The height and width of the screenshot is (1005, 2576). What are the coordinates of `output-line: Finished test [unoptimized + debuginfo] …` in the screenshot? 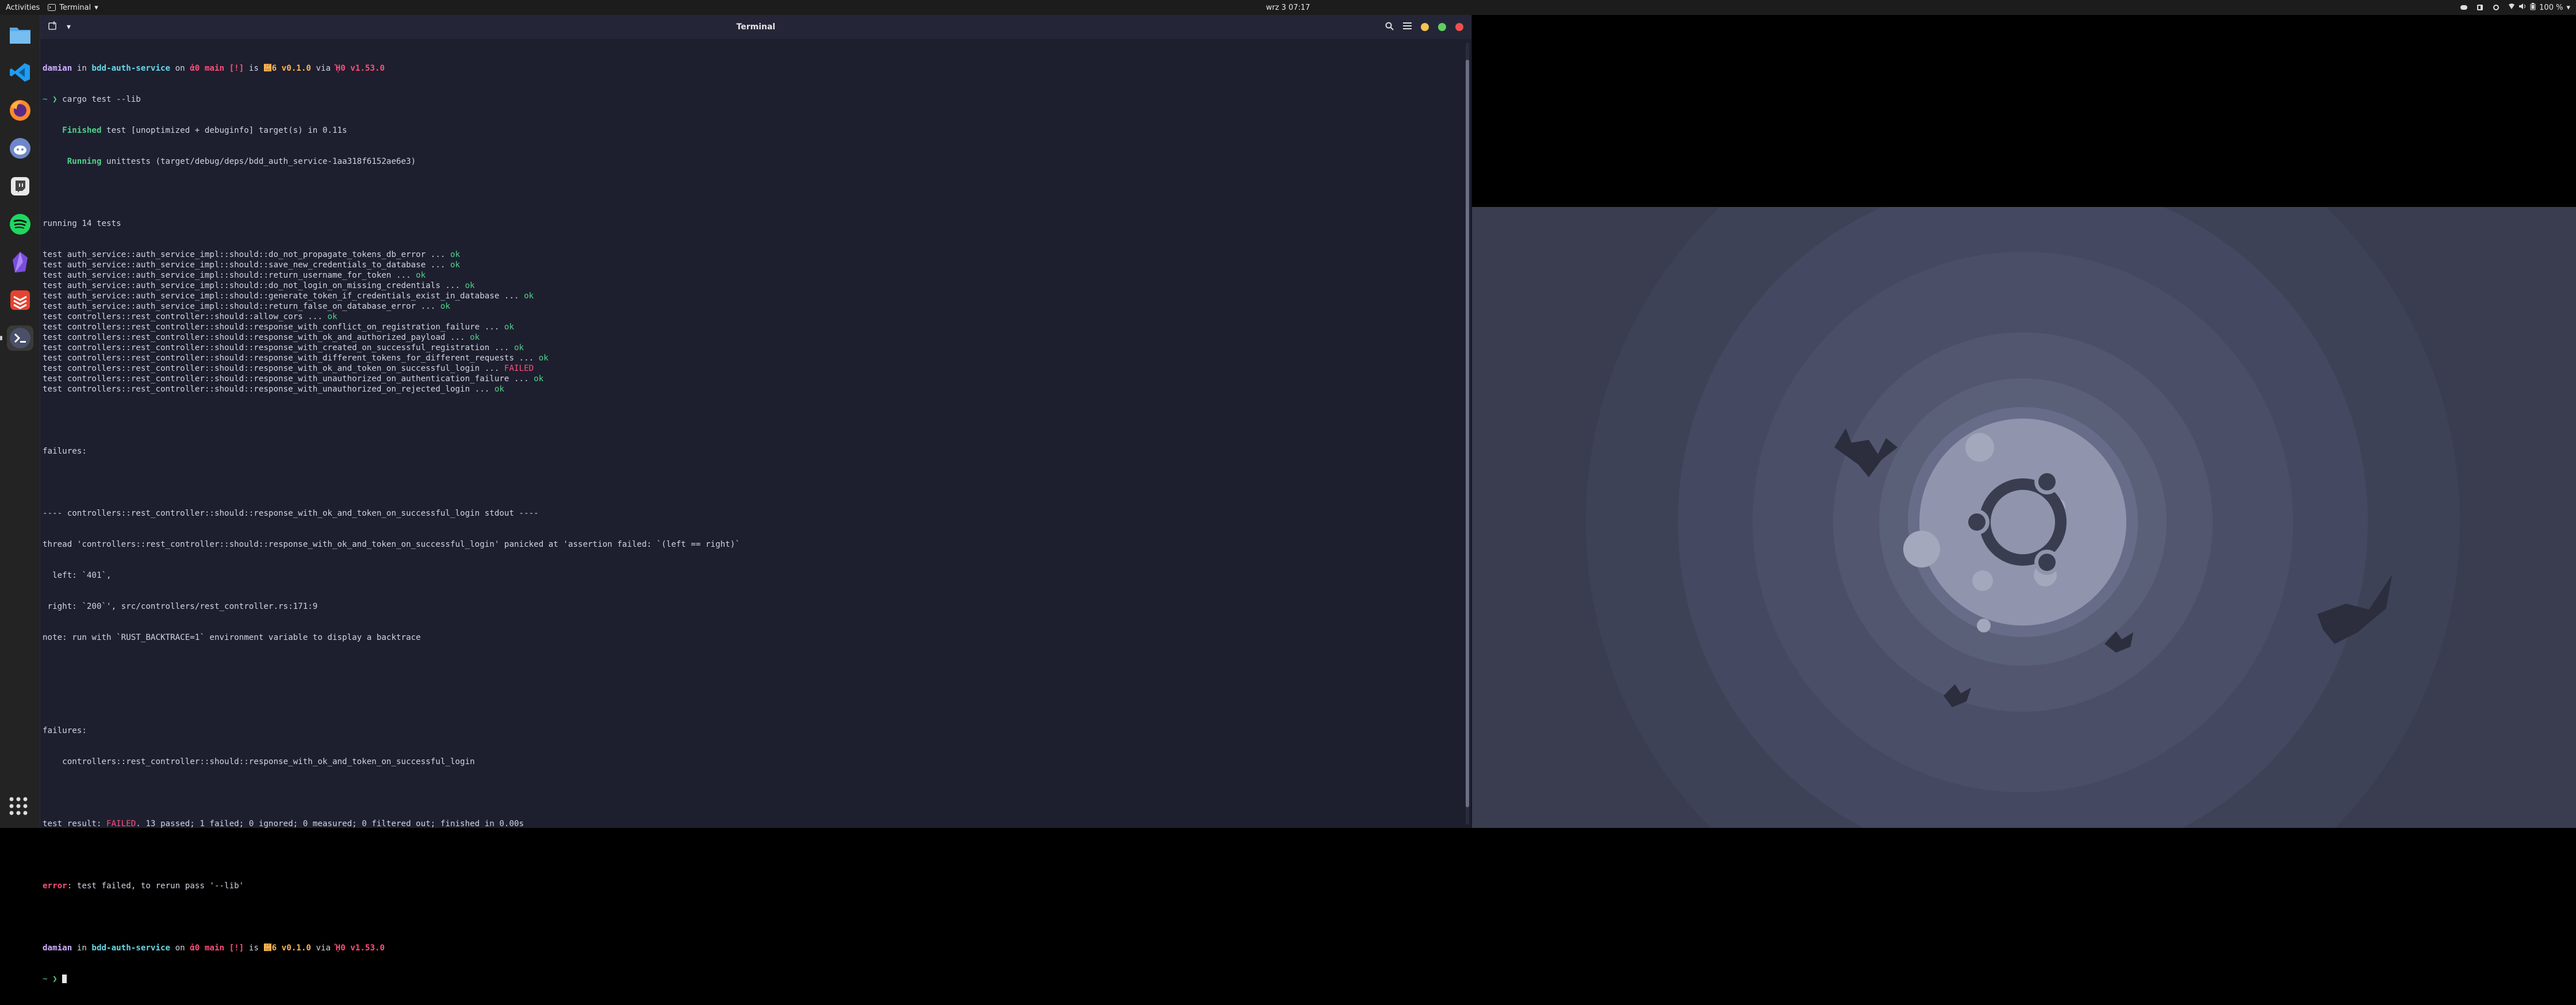 It's located at (195, 130).